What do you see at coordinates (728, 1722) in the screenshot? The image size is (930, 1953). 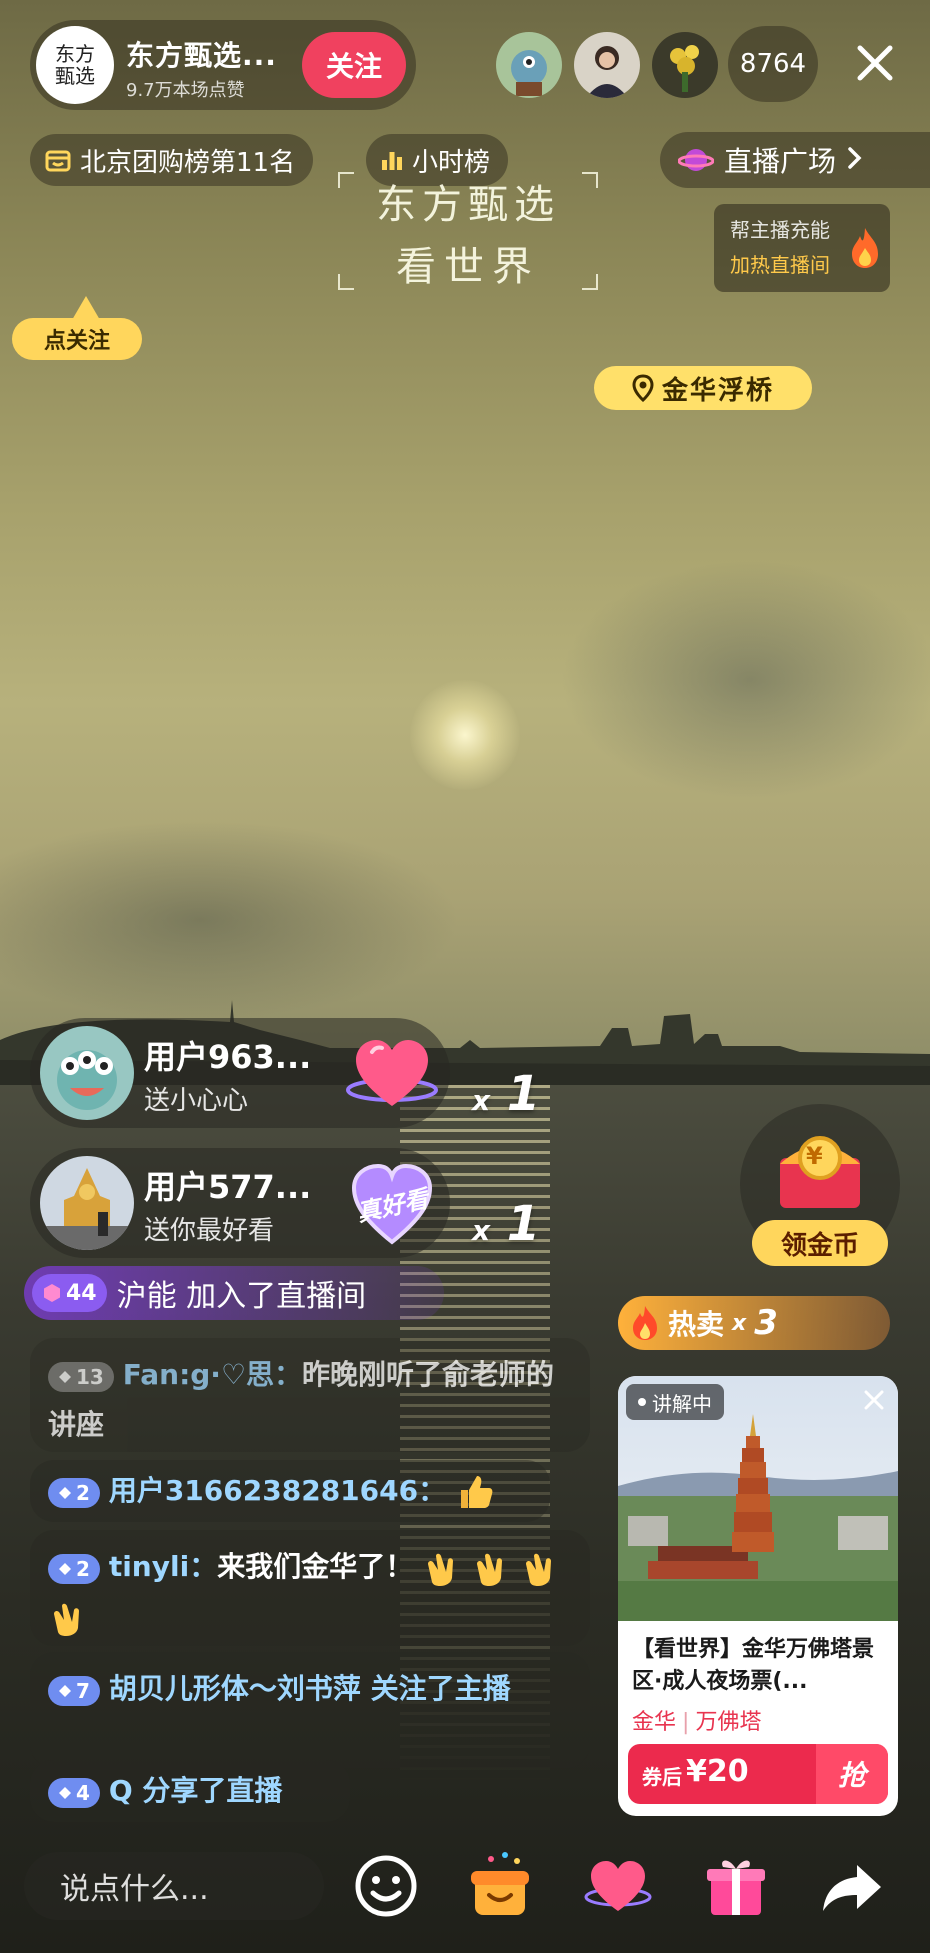 I see `product-tag: 万佛塔` at bounding box center [728, 1722].